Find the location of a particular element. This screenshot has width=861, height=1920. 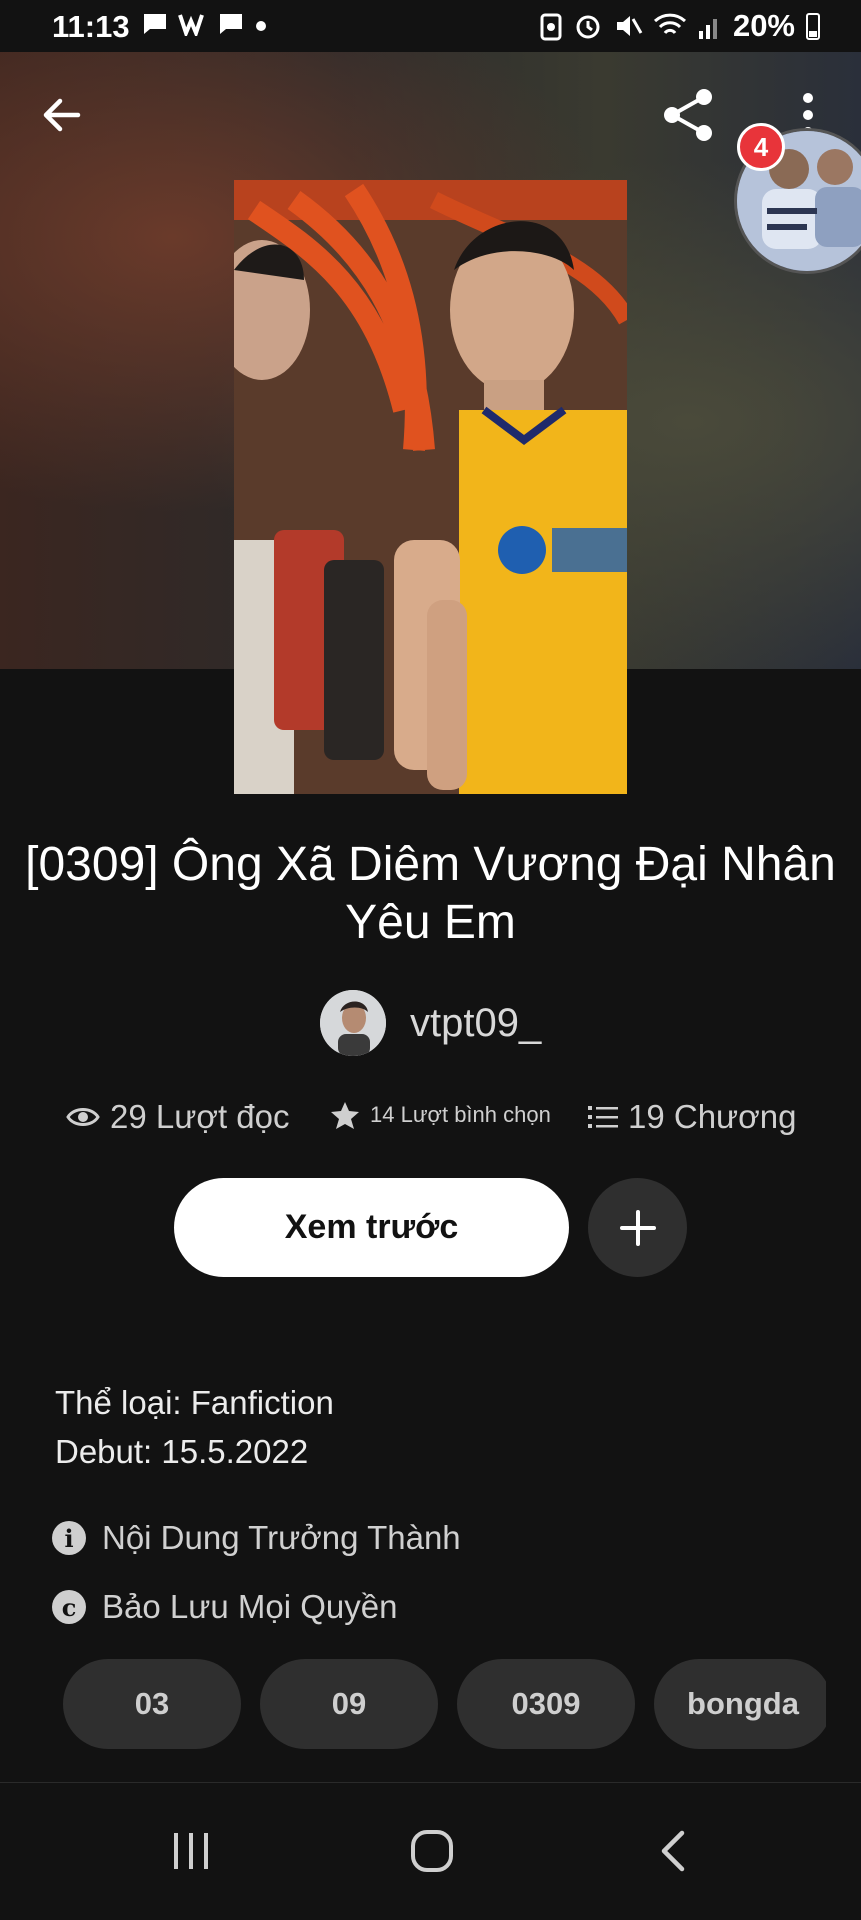

author-avatar-image is located at coordinates (353, 1023).